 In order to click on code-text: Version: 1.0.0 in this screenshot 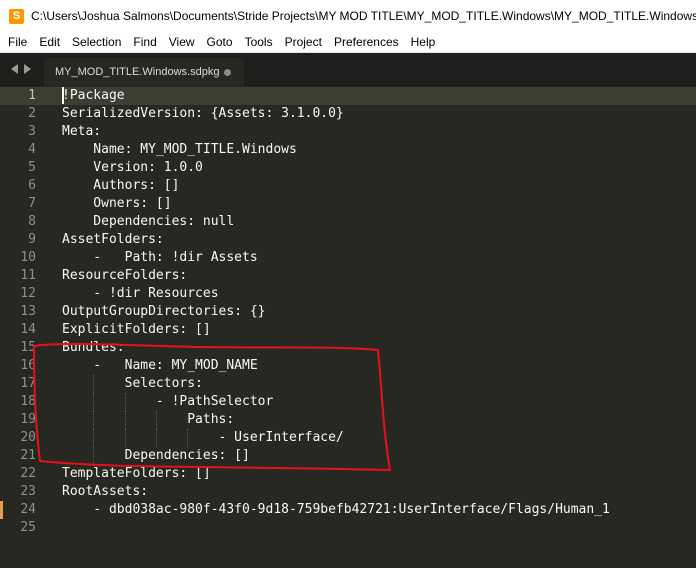, I will do `click(132, 167)`.